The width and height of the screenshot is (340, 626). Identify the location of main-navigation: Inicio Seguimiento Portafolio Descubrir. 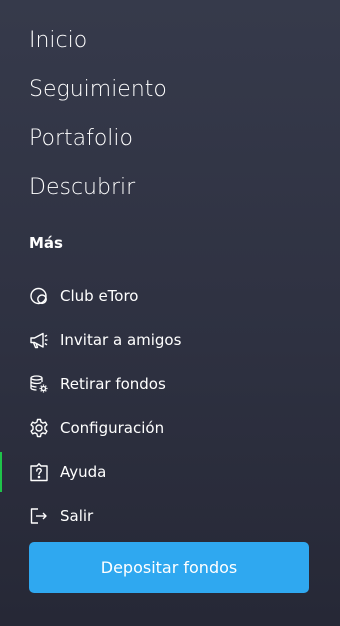
(98, 114).